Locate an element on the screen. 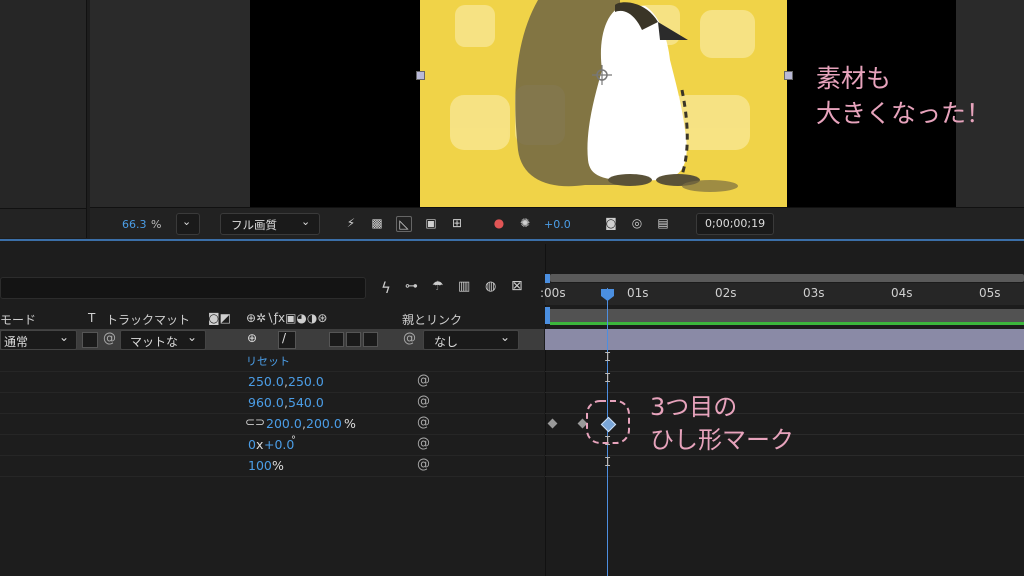  quality-dropdown: フル画質 ⌄ is located at coordinates (270, 224).